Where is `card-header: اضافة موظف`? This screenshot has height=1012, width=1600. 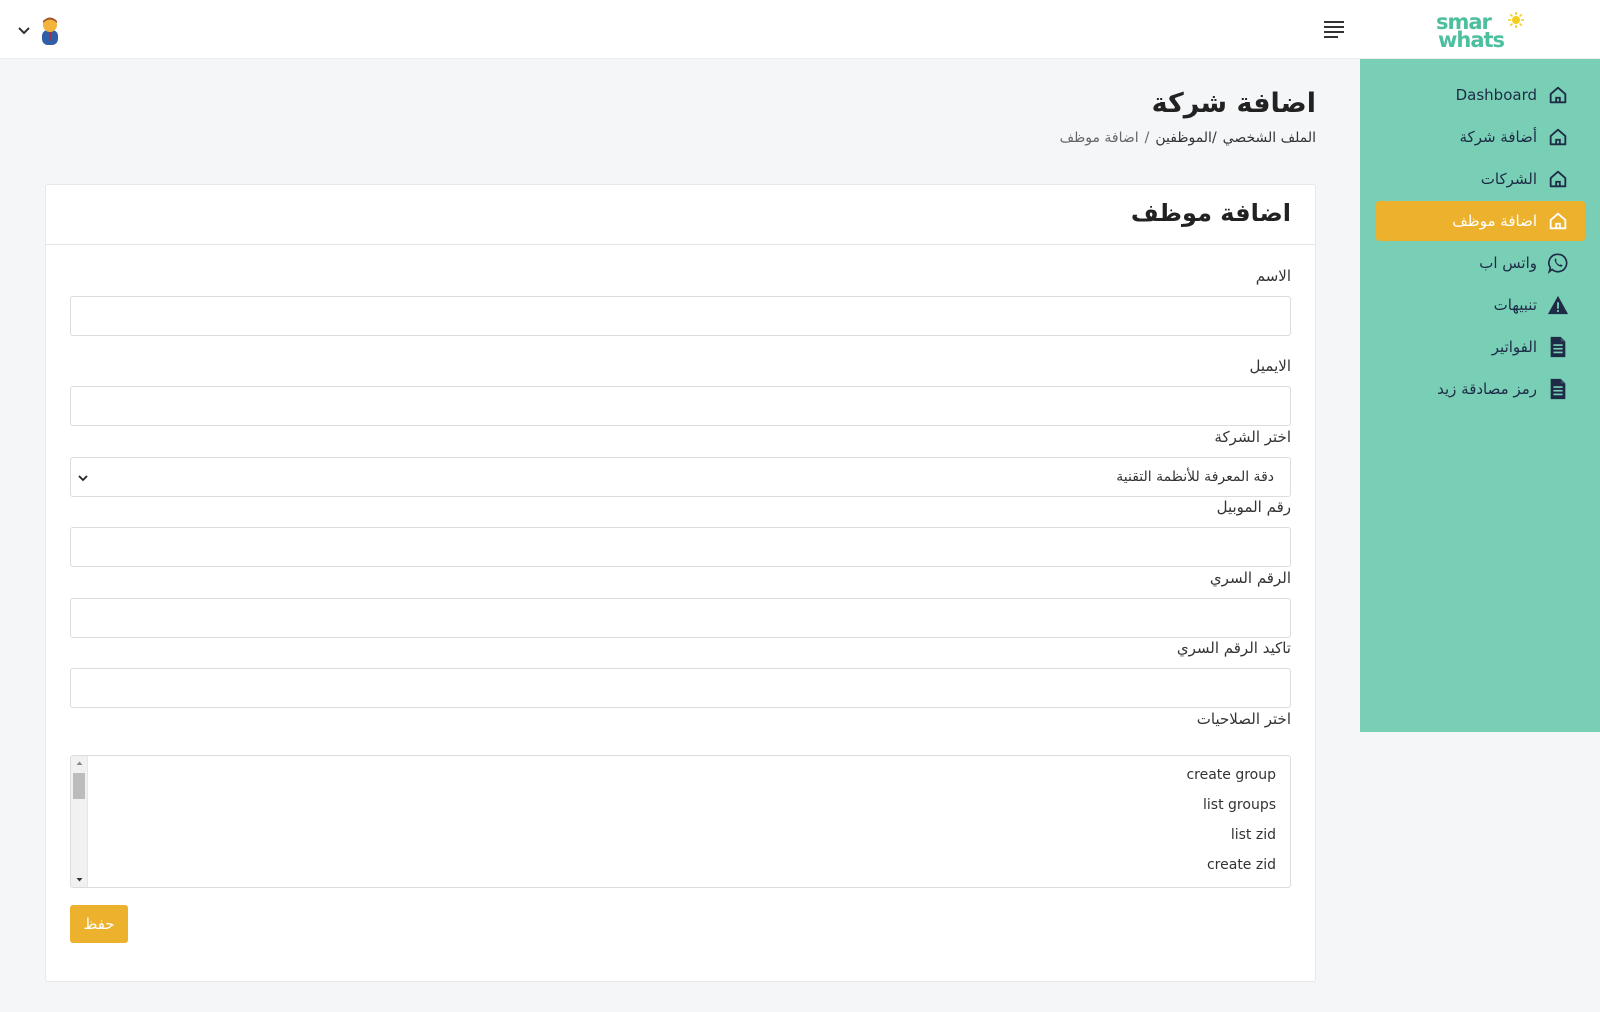
card-header: اضافة موظف is located at coordinates (680, 215).